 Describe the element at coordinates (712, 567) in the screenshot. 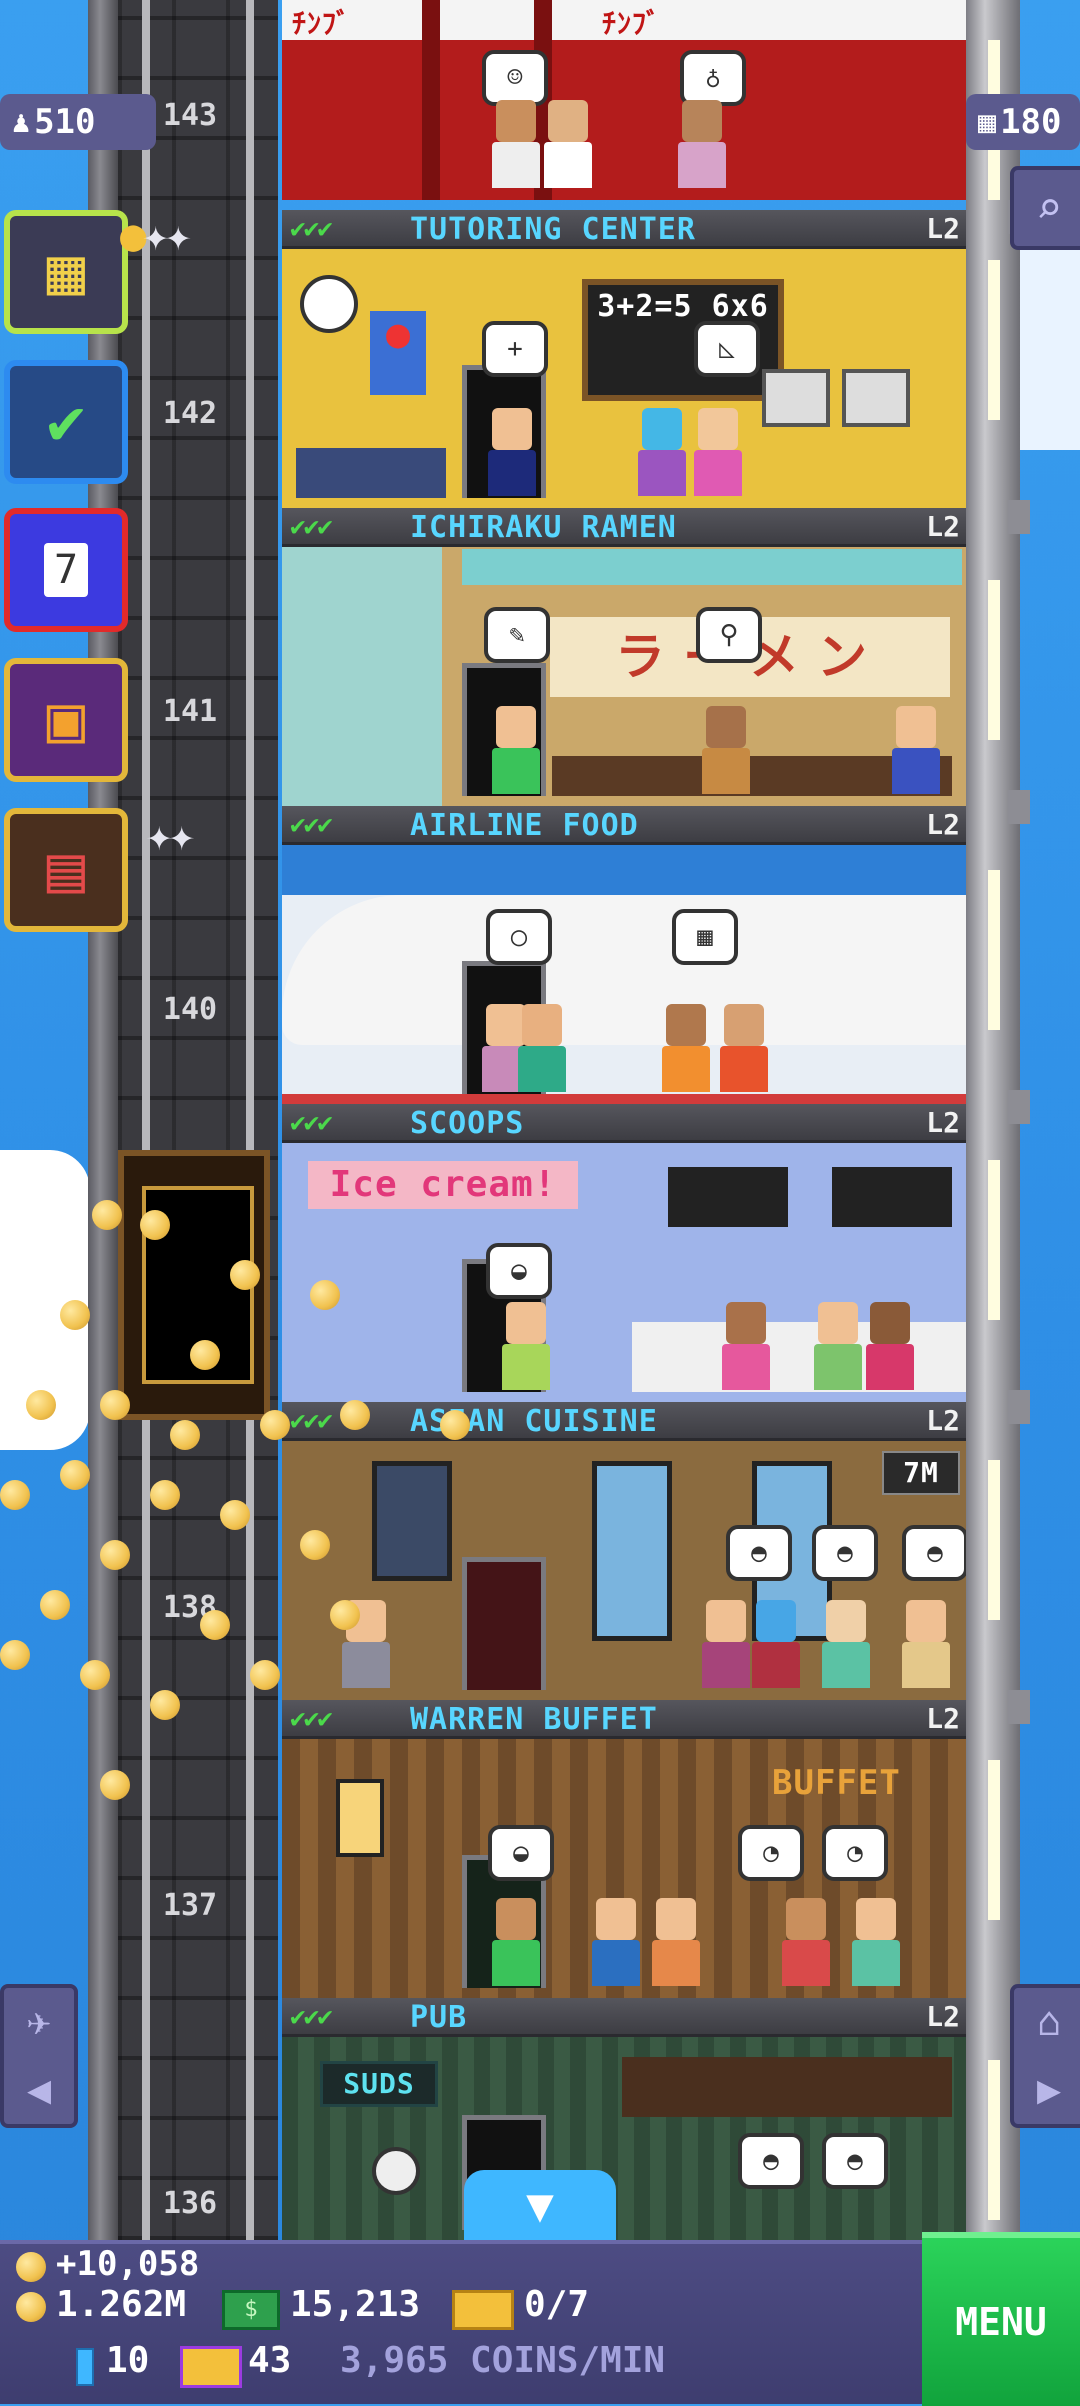

I see `awning` at that location.